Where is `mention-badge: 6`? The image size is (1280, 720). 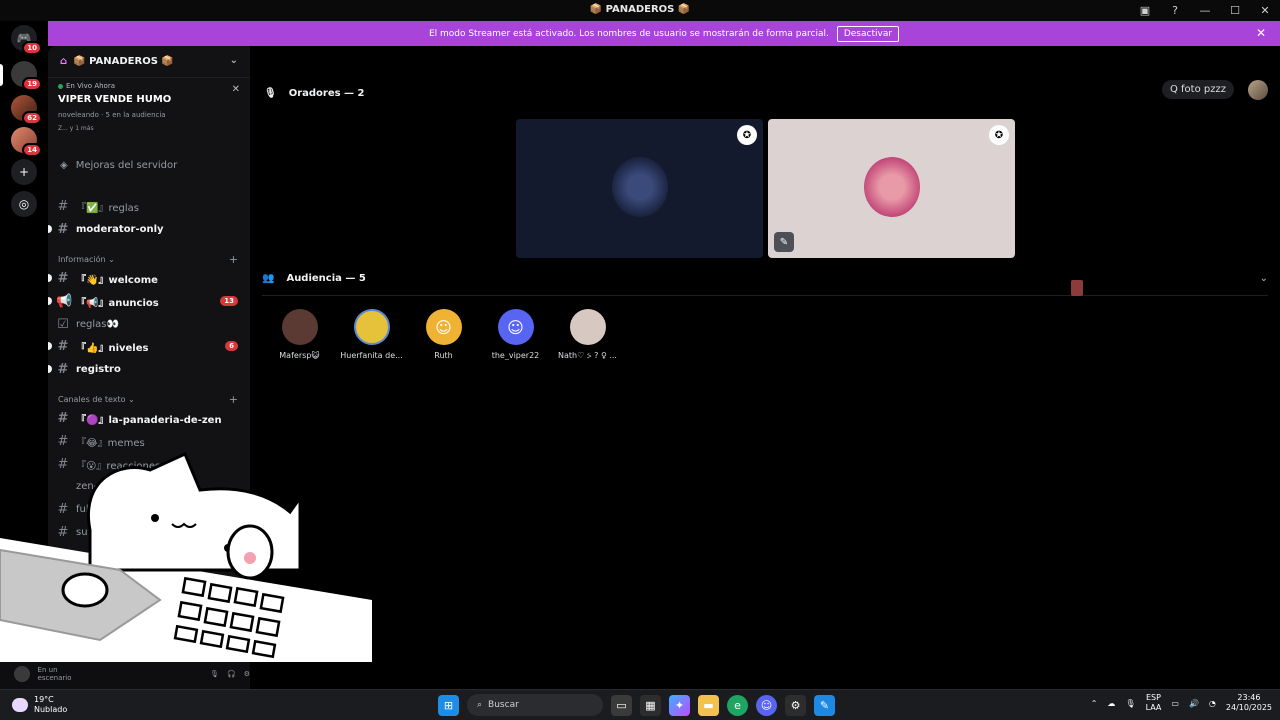 mention-badge: 6 is located at coordinates (231, 346).